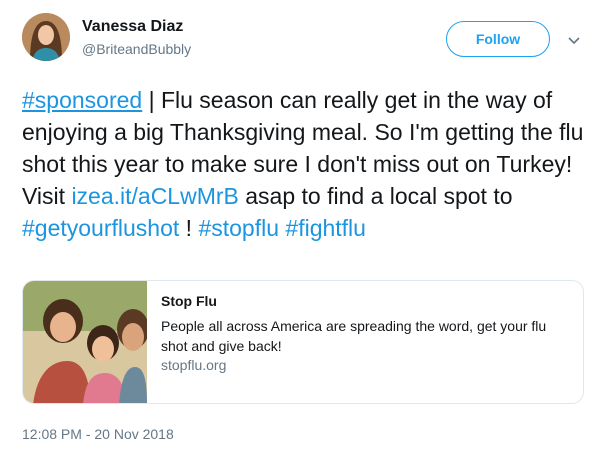 This screenshot has height=453, width=609. Describe the element at coordinates (189, 228) in the screenshot. I see `tweet-text-part-3: !` at that location.